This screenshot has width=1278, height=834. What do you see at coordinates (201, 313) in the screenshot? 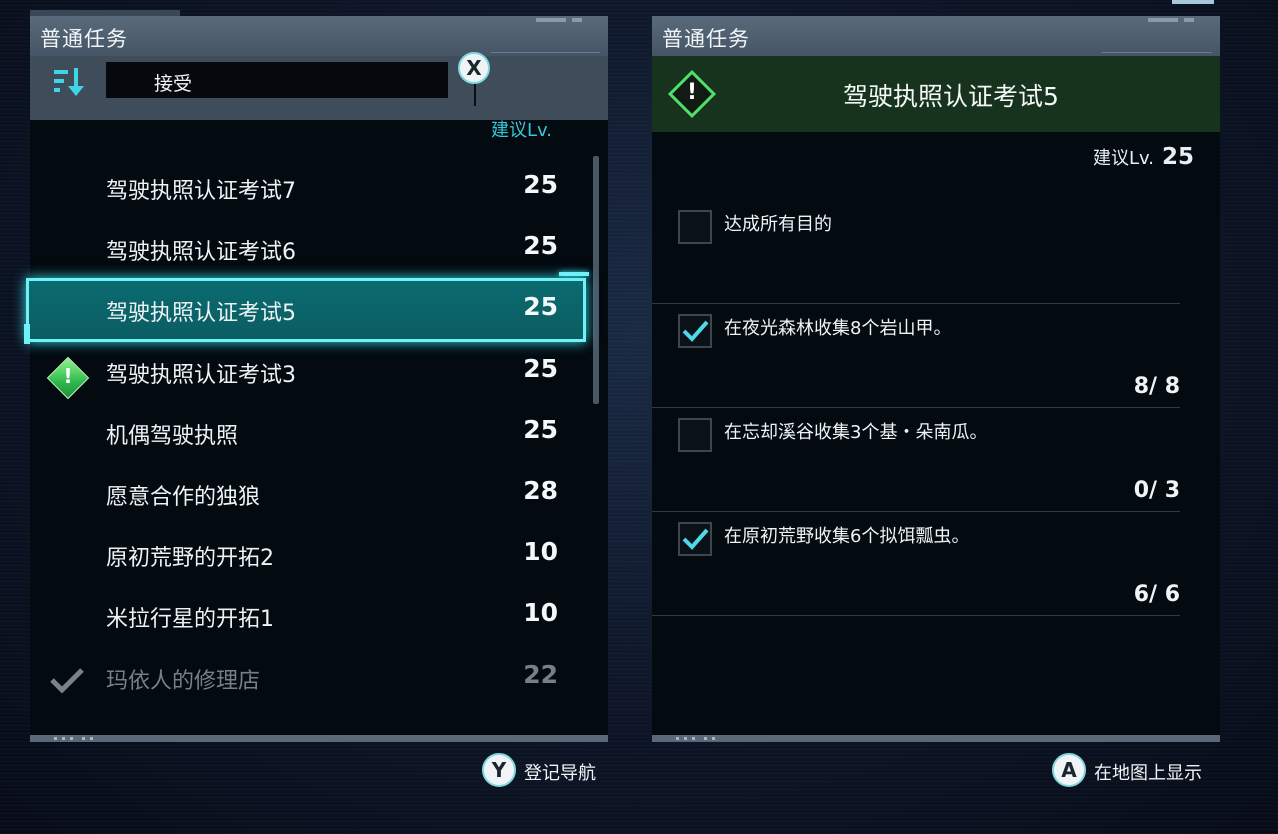
I see `quest-name: 驾驶执照认证考试5` at bounding box center [201, 313].